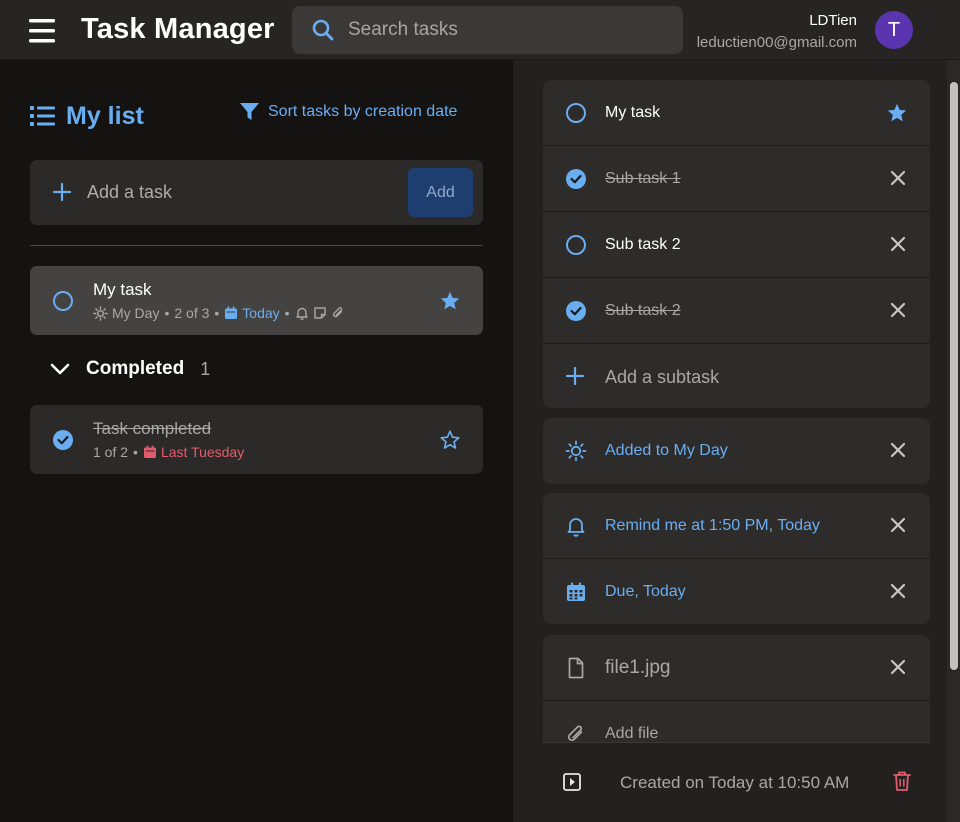 Image resolution: width=960 pixels, height=822 pixels. I want to click on remove-file-button, so click(898, 667).